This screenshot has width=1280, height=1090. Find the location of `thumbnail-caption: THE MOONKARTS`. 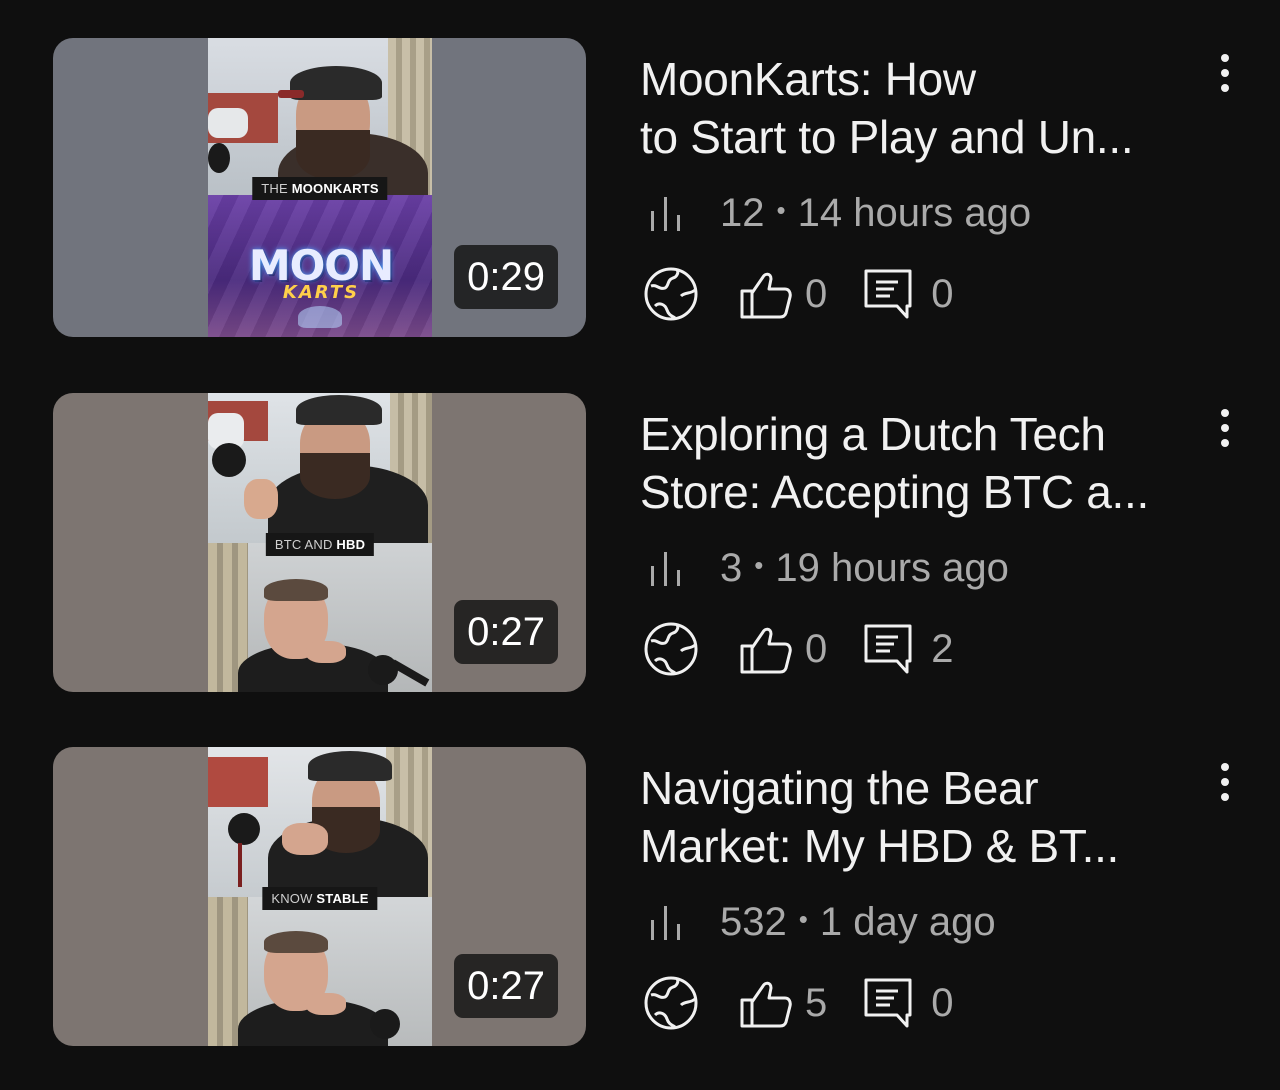

thumbnail-caption: THE MOONKARTS is located at coordinates (320, 188).